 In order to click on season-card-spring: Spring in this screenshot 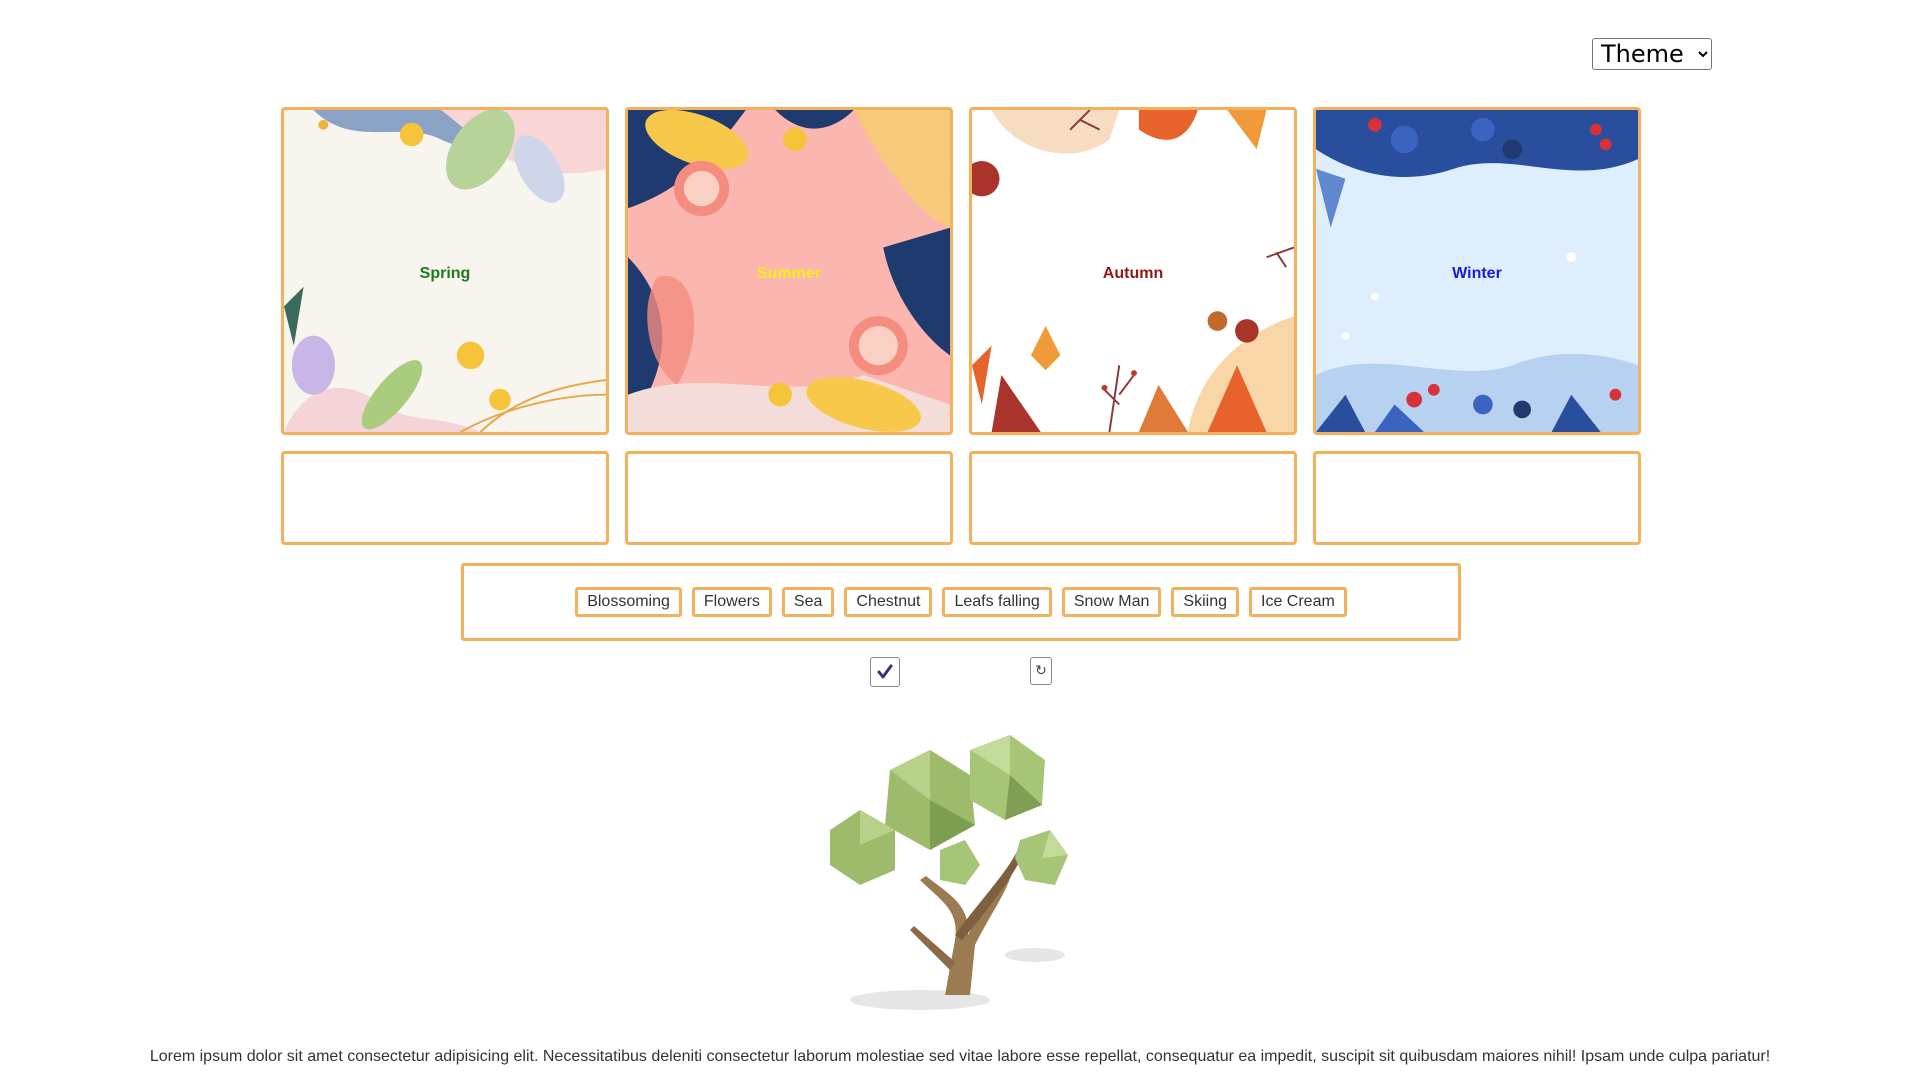, I will do `click(445, 271)`.